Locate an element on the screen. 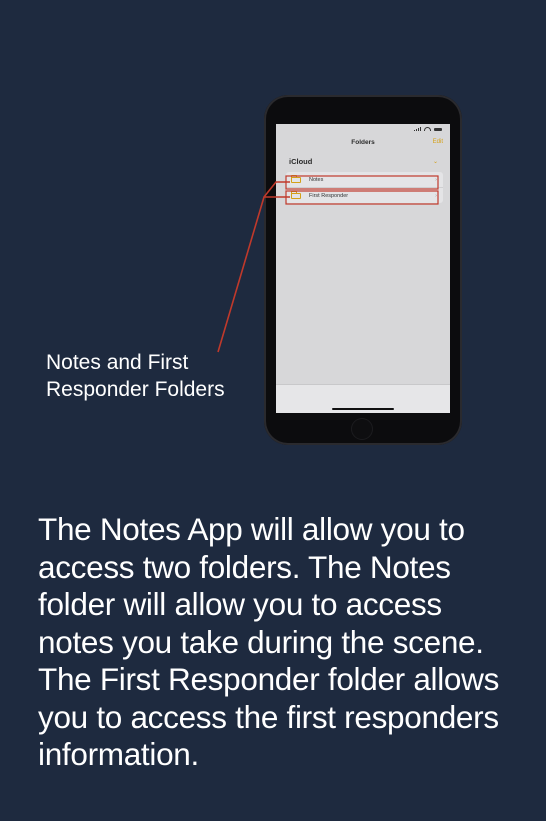  home-button is located at coordinates (362, 429).